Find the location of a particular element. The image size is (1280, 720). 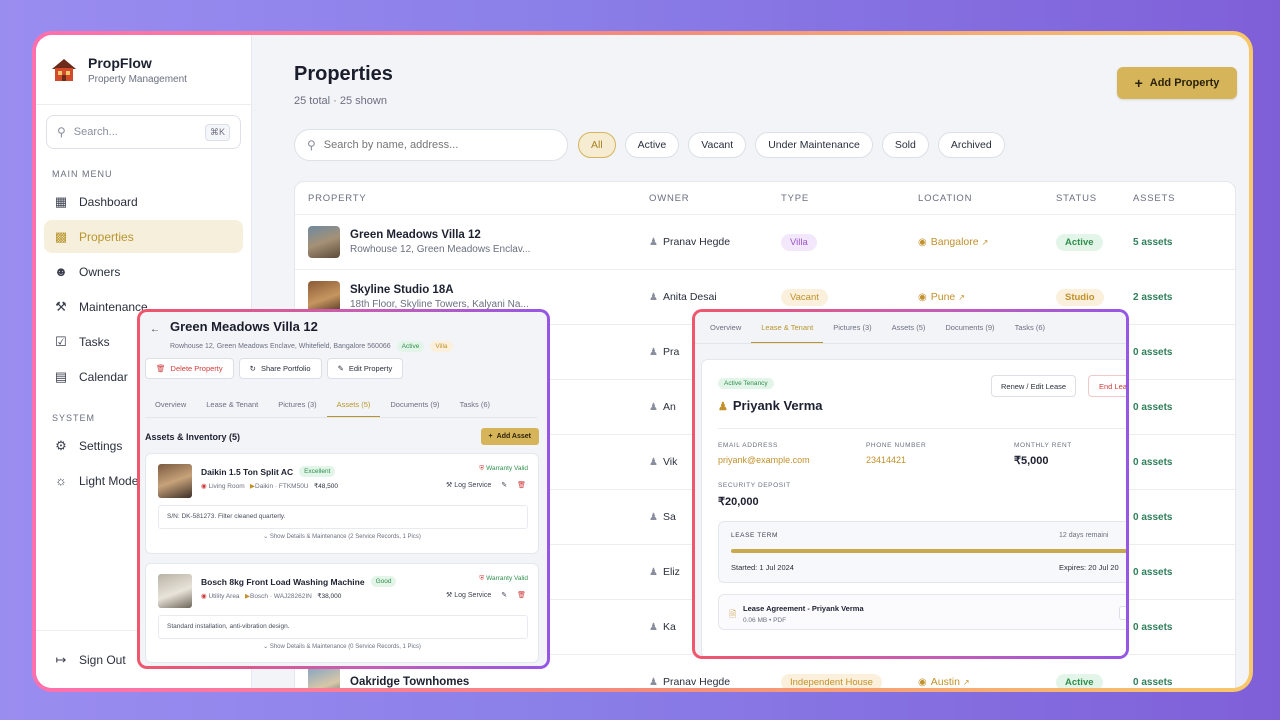

delete-property-button: 🗑 Delete Property is located at coordinates (189, 368).